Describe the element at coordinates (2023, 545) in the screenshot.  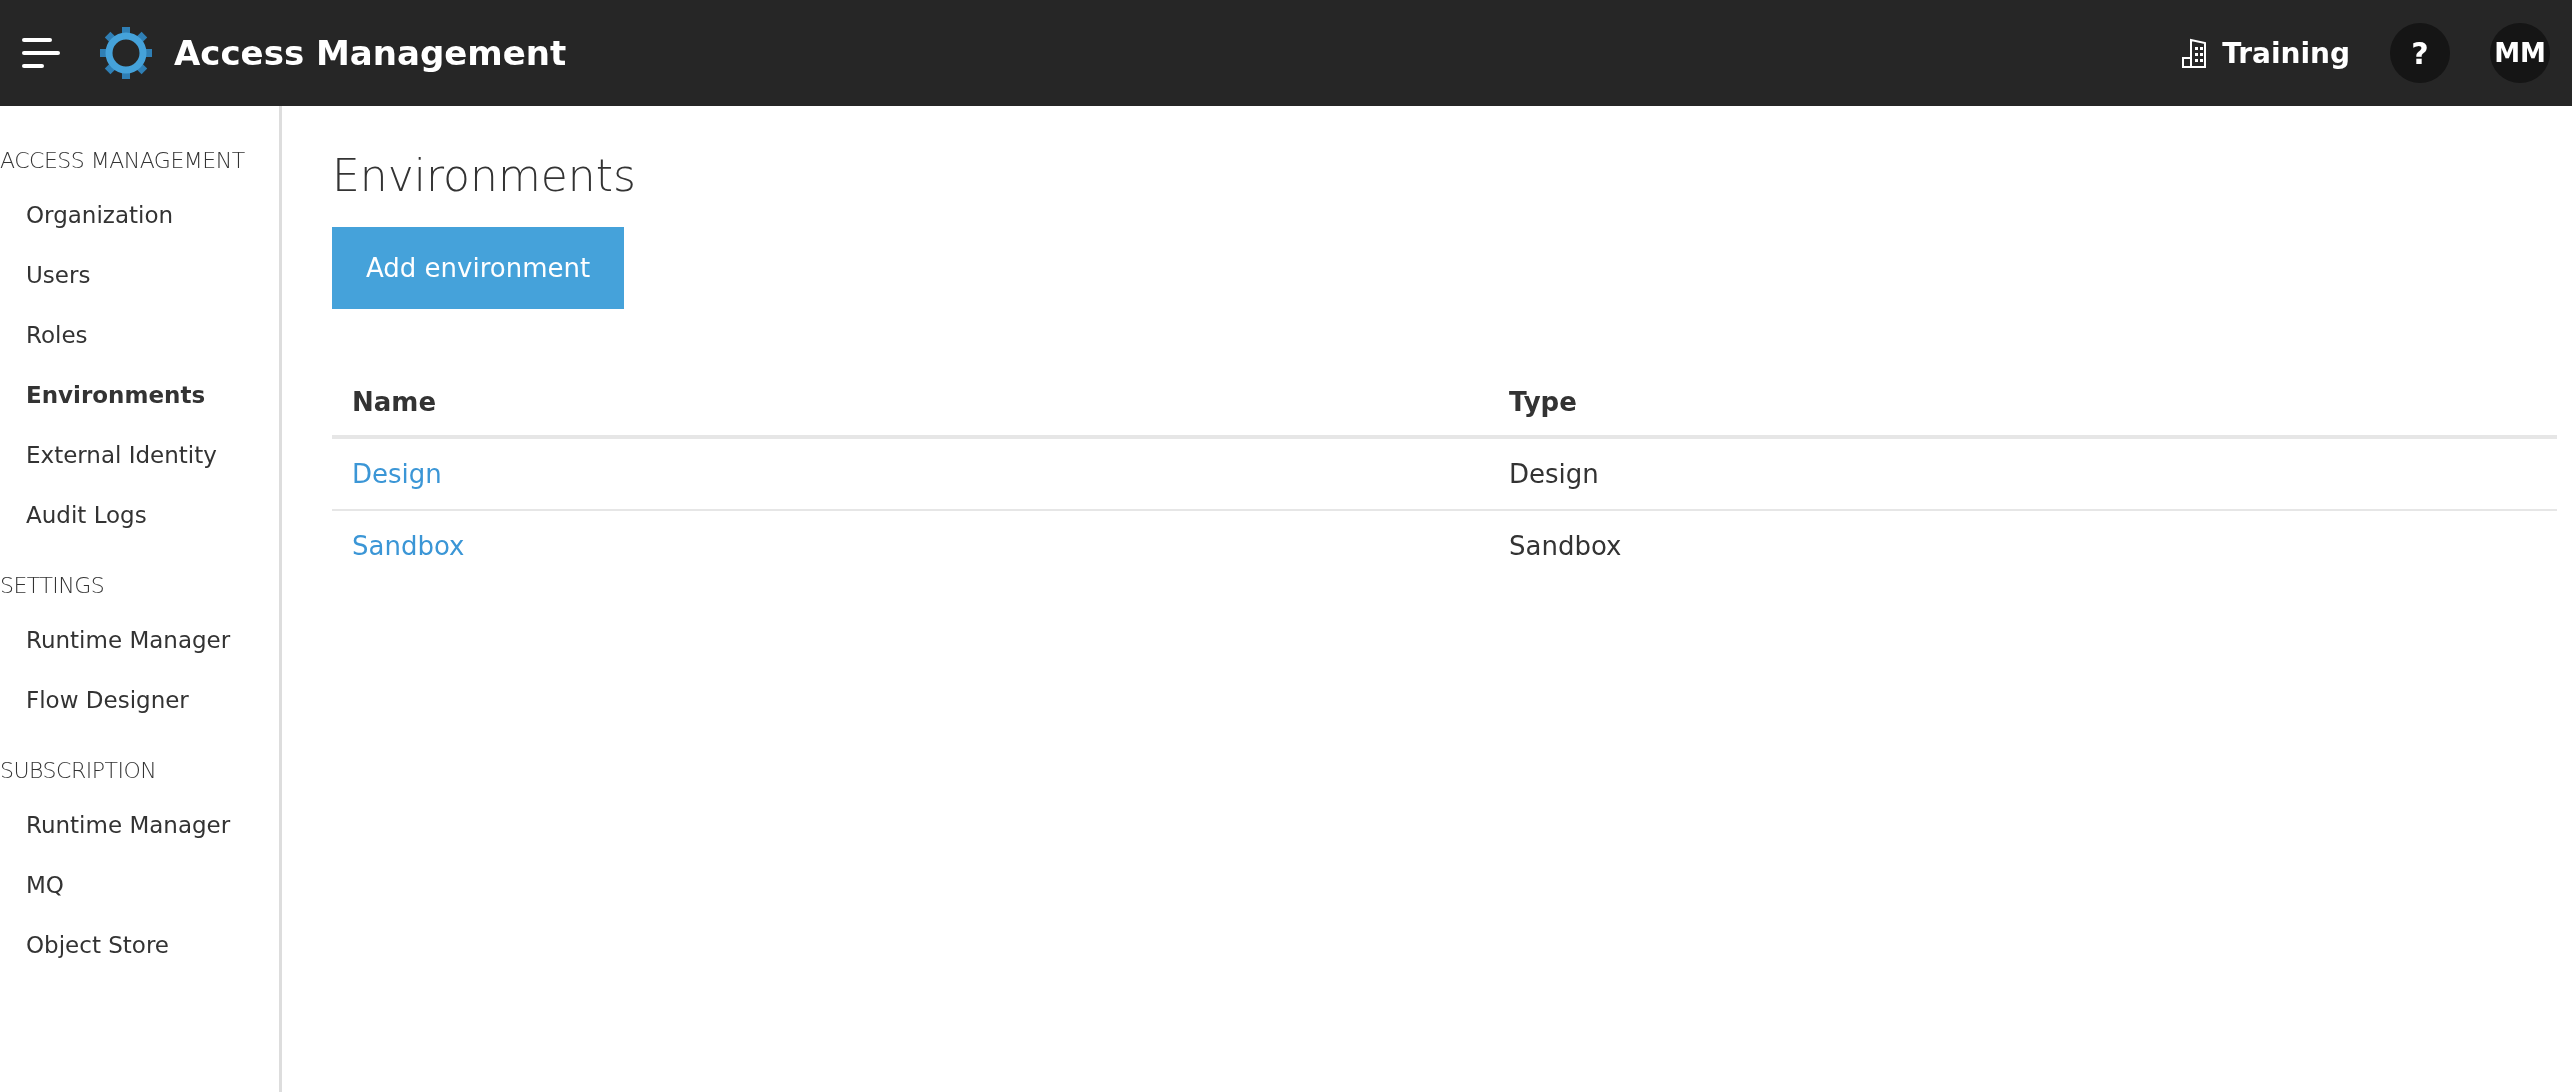
I see `table-cell: Sandbox` at that location.